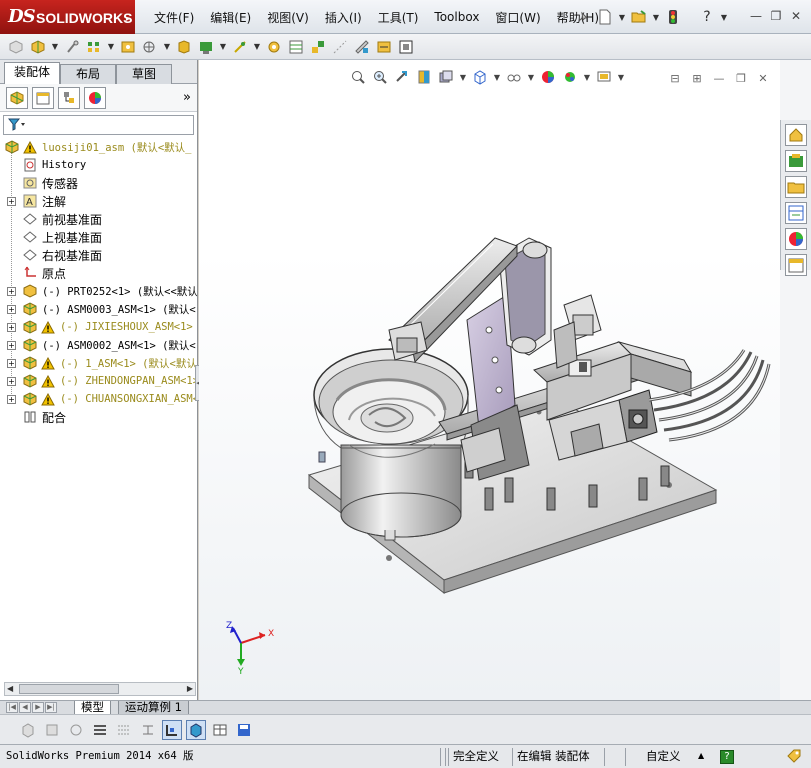 The image size is (811, 768). What do you see at coordinates (343, 17) in the screenshot?
I see `menu-insert: 插入(I)` at bounding box center [343, 17].